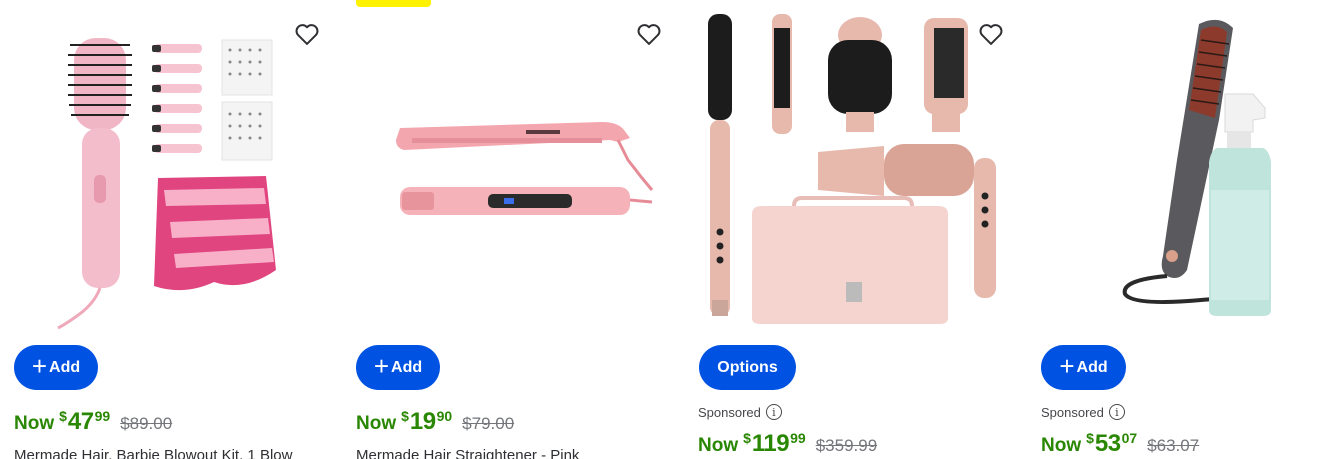 This screenshot has height=459, width=1319. Describe the element at coordinates (1173, 445) in the screenshot. I see `was-price: $63.07` at that location.